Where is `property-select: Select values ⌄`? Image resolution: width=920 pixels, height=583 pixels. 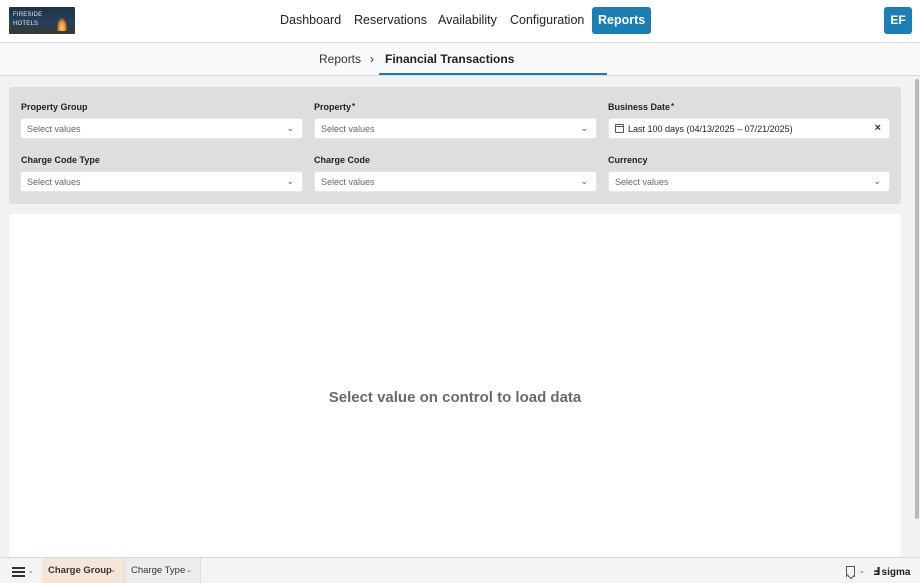
property-select: Select values ⌄ is located at coordinates (455, 128).